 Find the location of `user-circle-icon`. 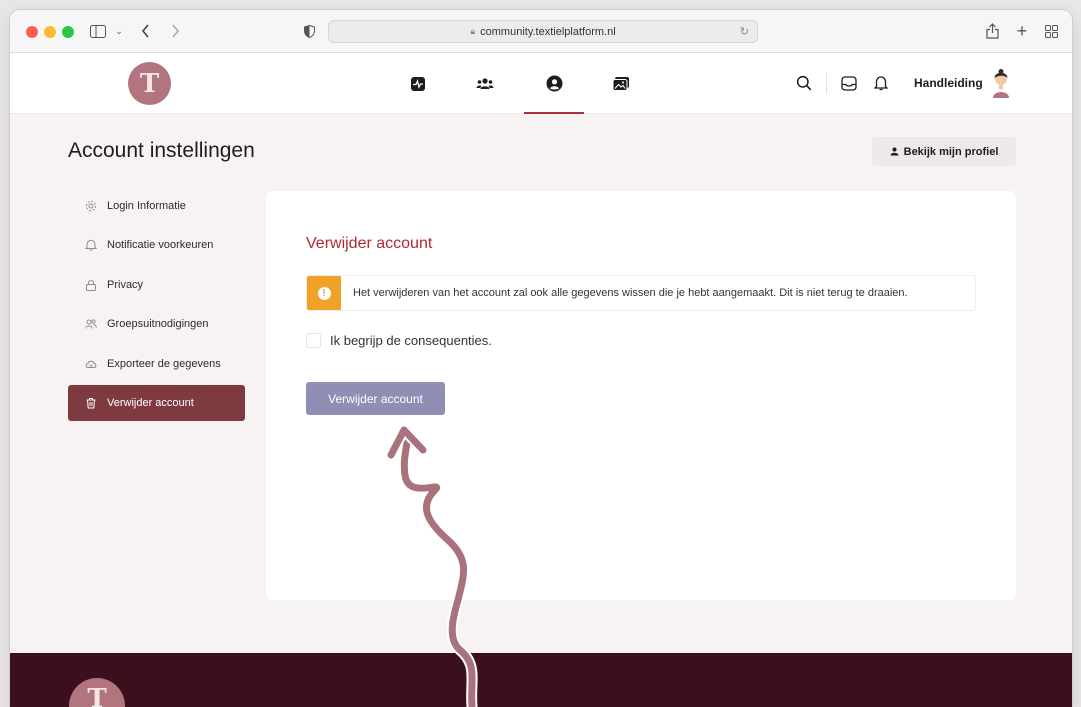

user-circle-icon is located at coordinates (554, 83).